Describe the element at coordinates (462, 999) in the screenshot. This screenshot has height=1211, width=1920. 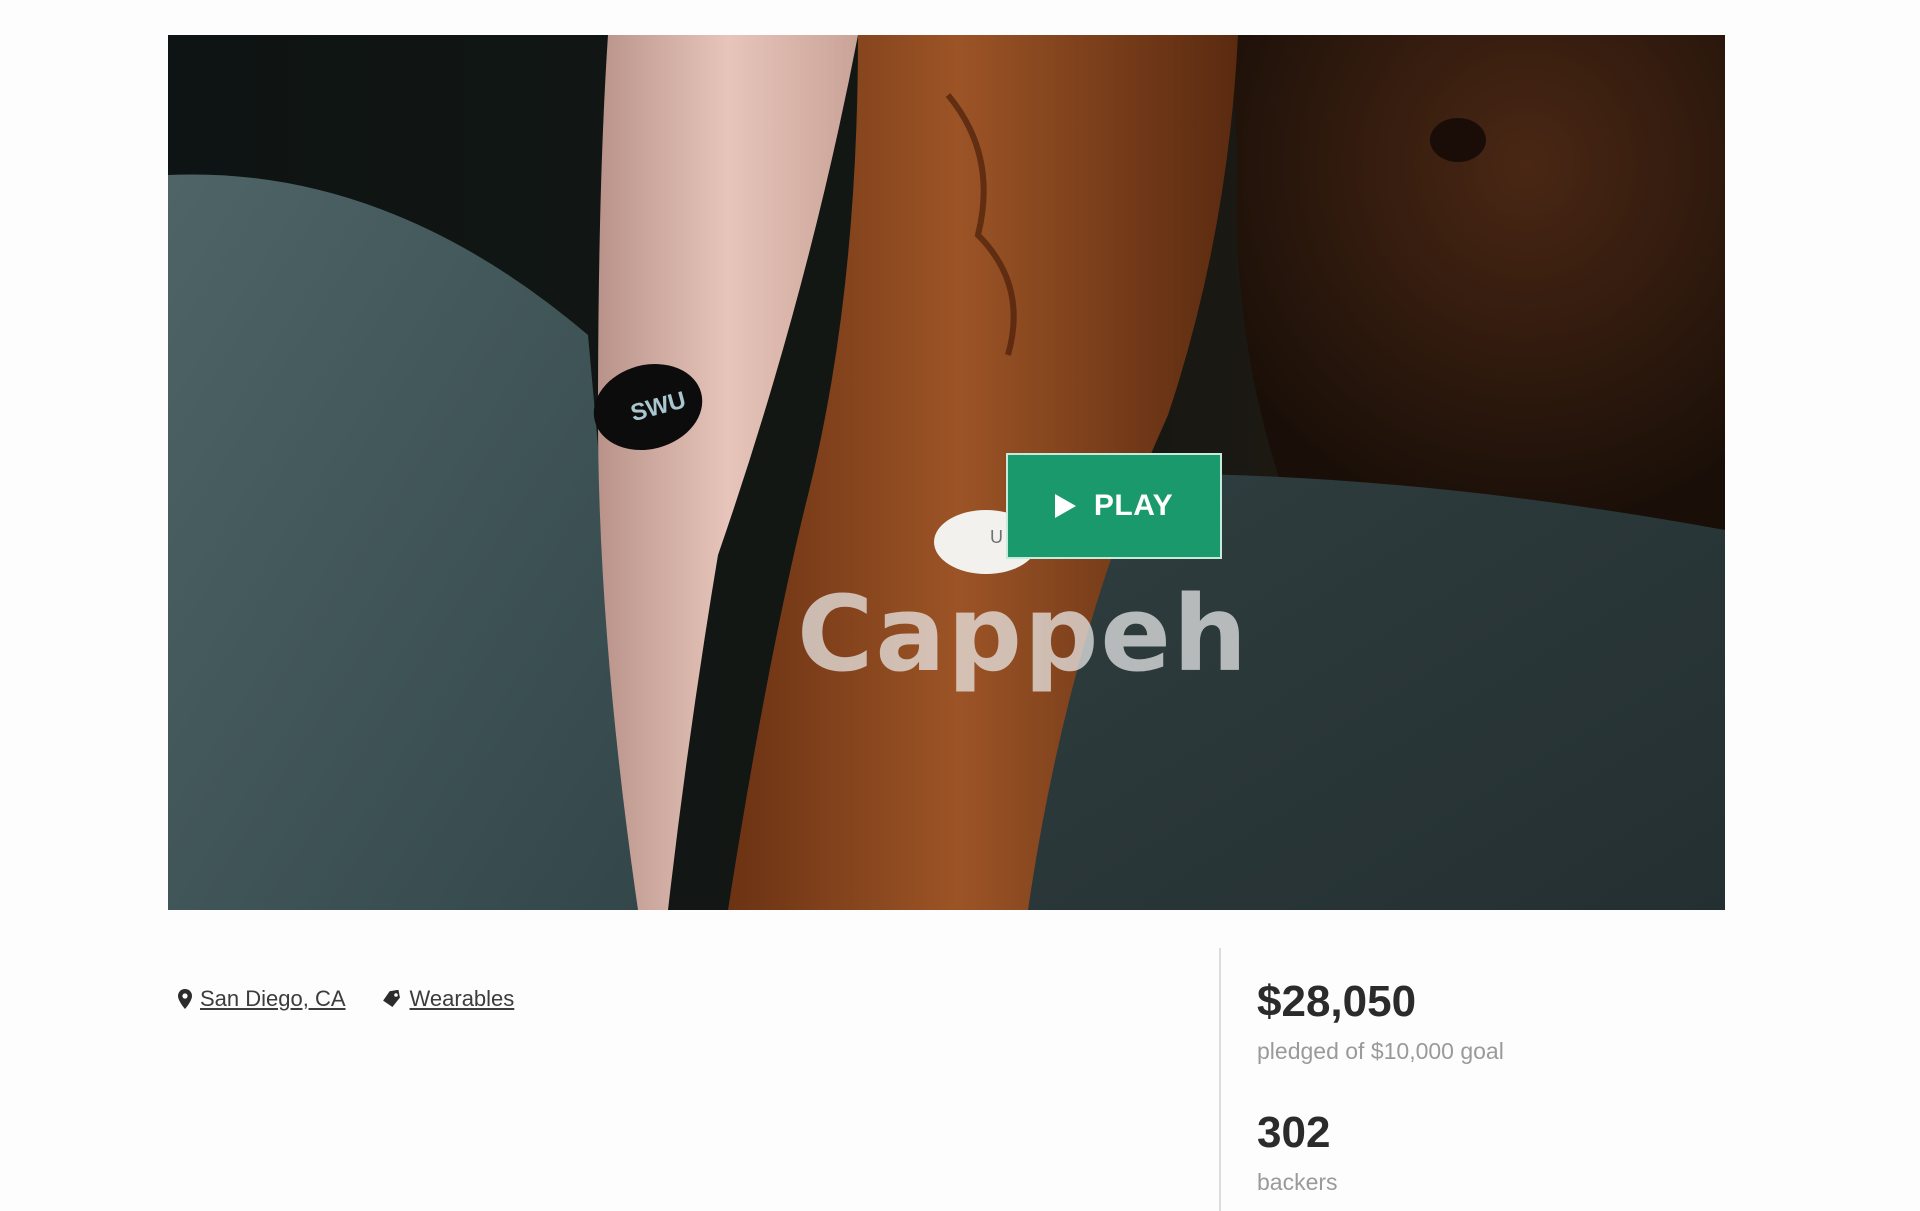
I see `category-text: Wearables` at that location.